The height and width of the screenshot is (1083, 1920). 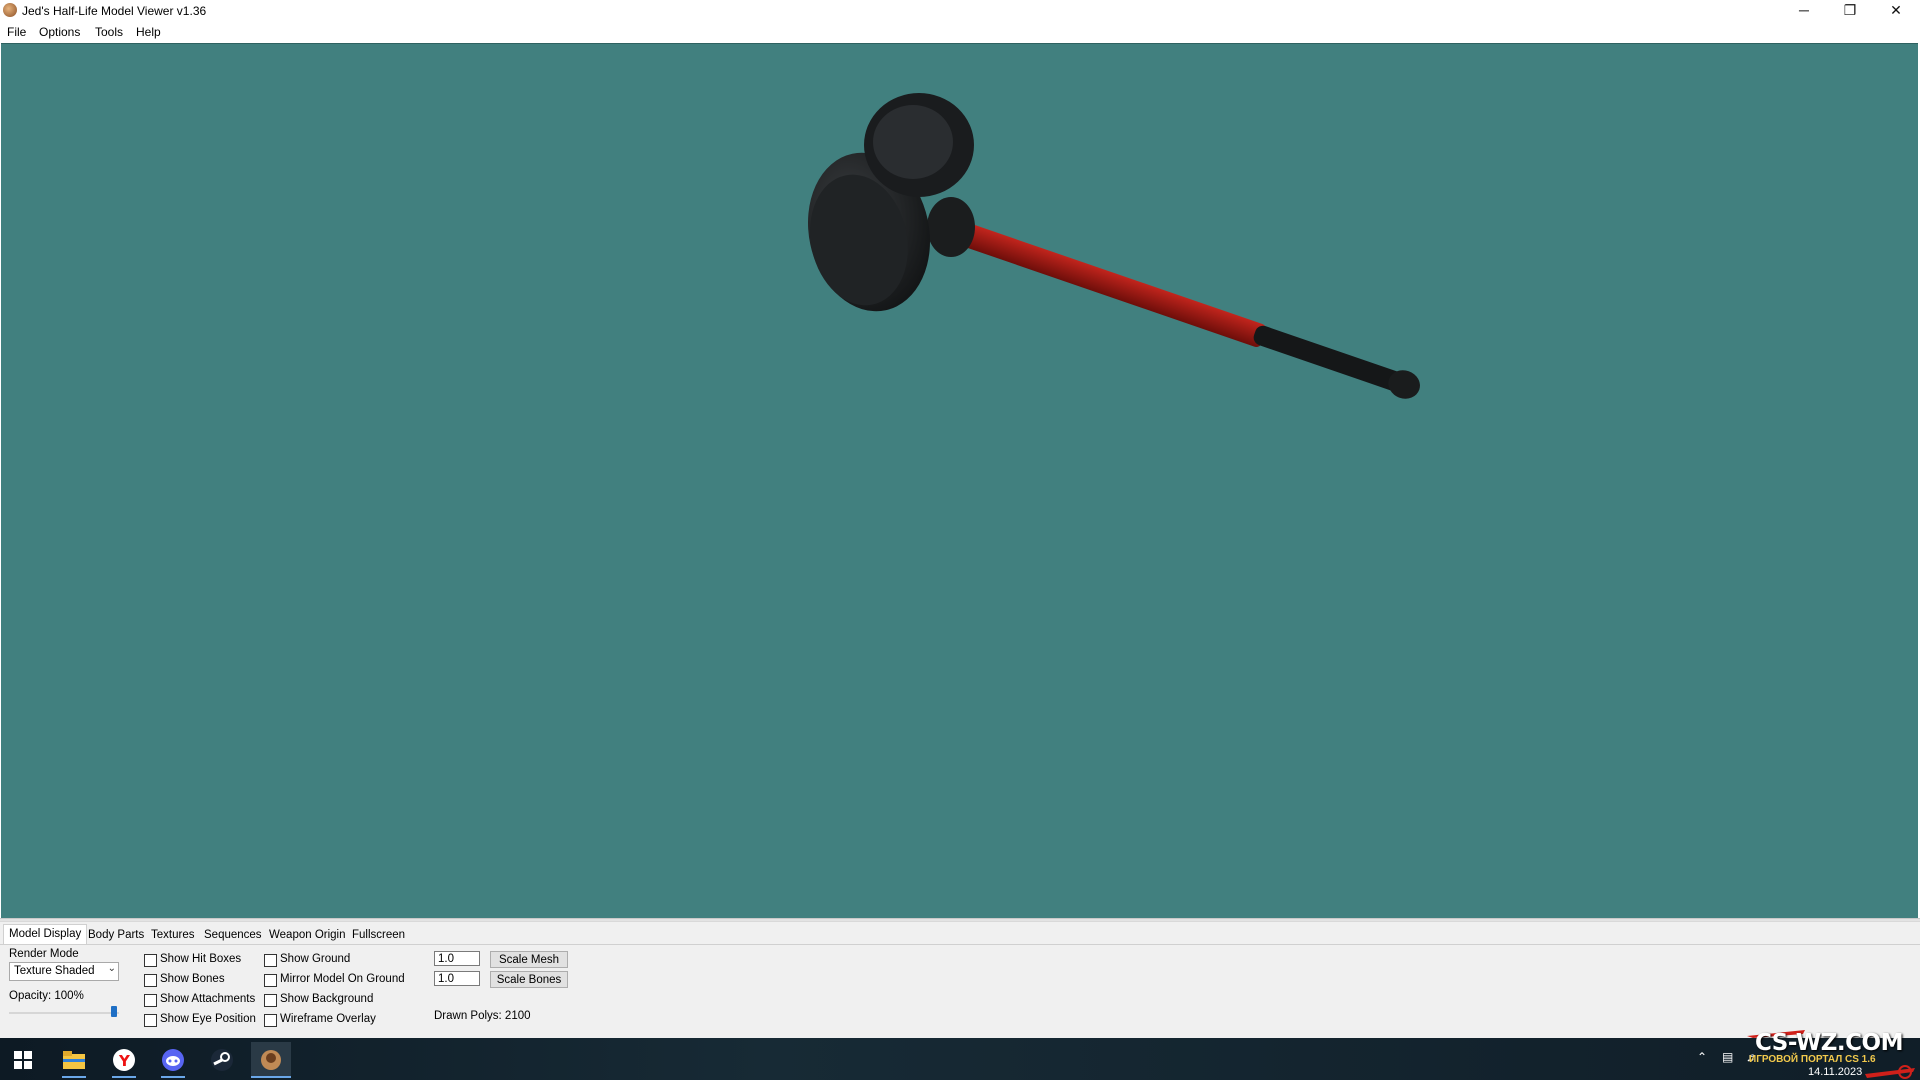 What do you see at coordinates (1727, 1057) in the screenshot?
I see `network-icon: ▤` at bounding box center [1727, 1057].